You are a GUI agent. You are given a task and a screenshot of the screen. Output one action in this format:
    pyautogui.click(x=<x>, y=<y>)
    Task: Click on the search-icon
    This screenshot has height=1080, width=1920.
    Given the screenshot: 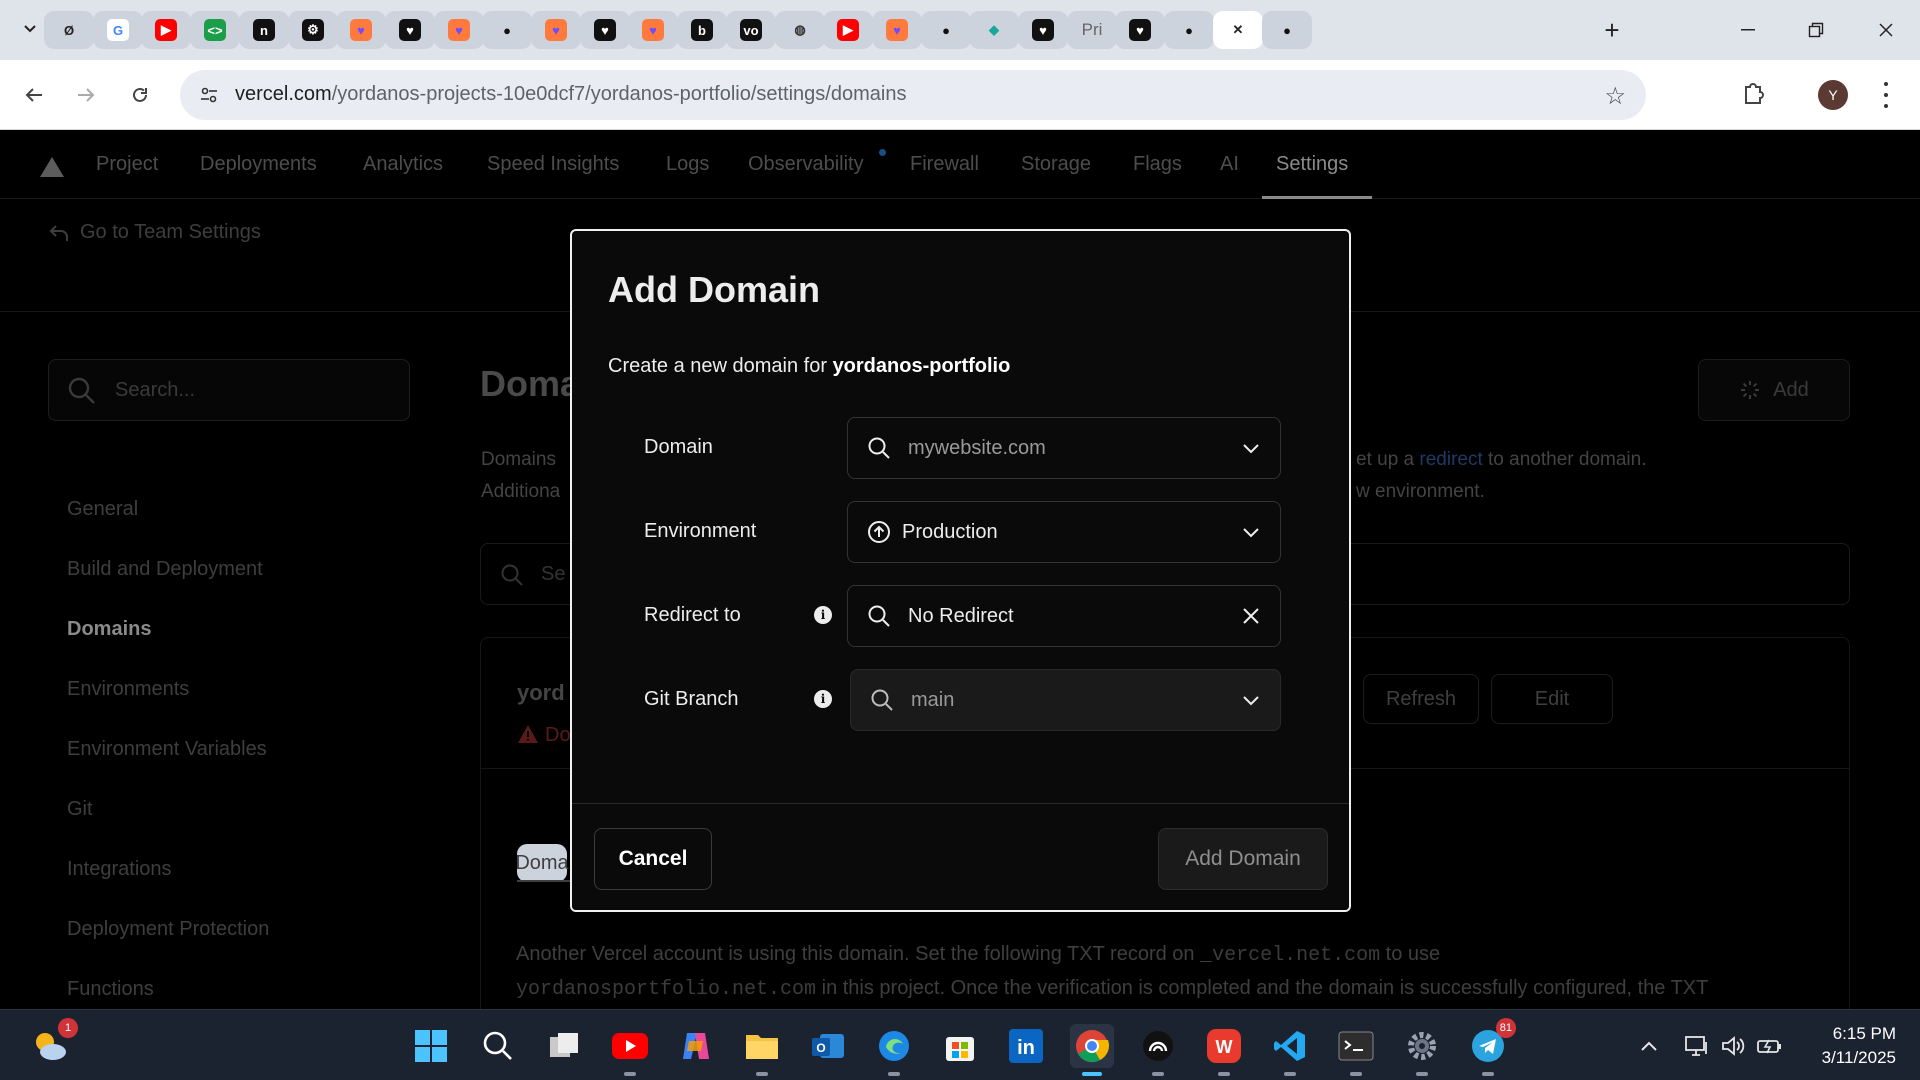 What is the action you would take?
    pyautogui.click(x=498, y=1046)
    